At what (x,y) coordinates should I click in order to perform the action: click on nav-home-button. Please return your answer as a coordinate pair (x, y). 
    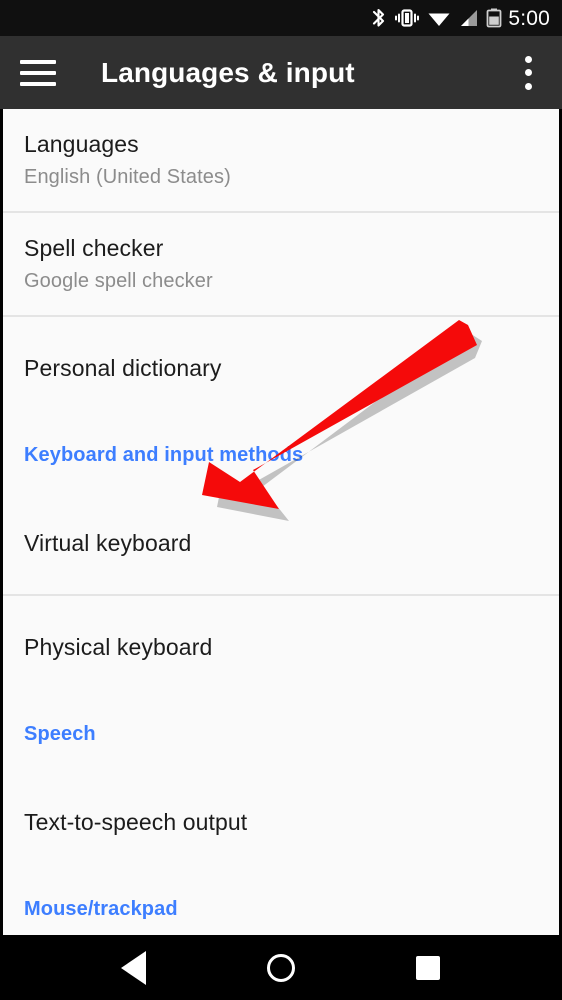
    Looking at the image, I should click on (281, 968).